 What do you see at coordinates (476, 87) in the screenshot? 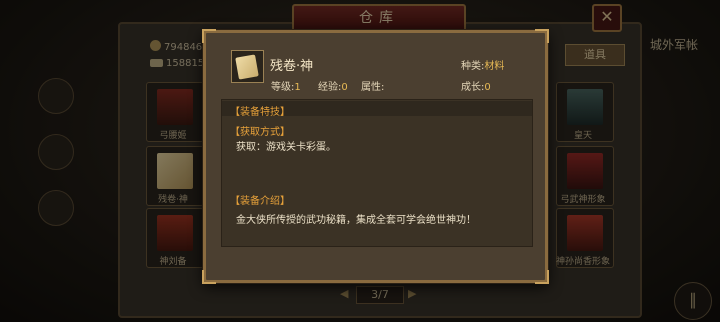
I see `item-growth: 成长:0` at bounding box center [476, 87].